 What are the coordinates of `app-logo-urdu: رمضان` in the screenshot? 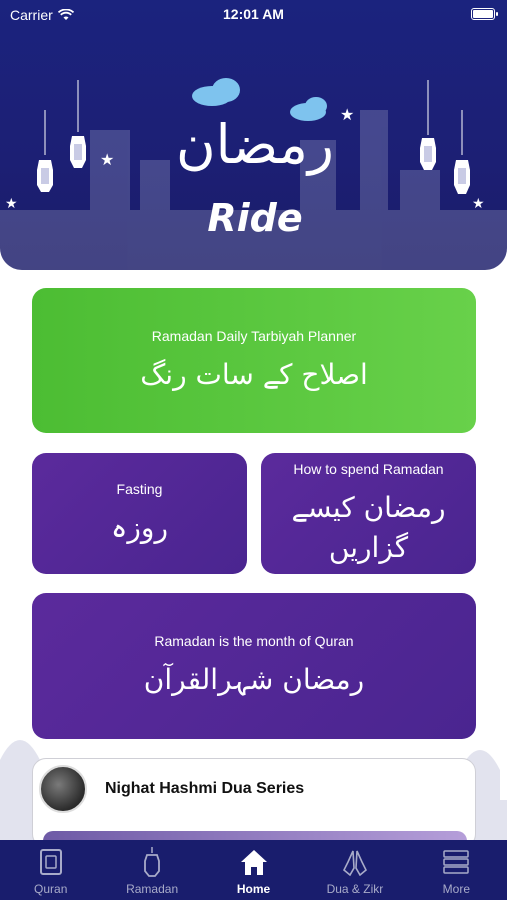 It's located at (255, 144).